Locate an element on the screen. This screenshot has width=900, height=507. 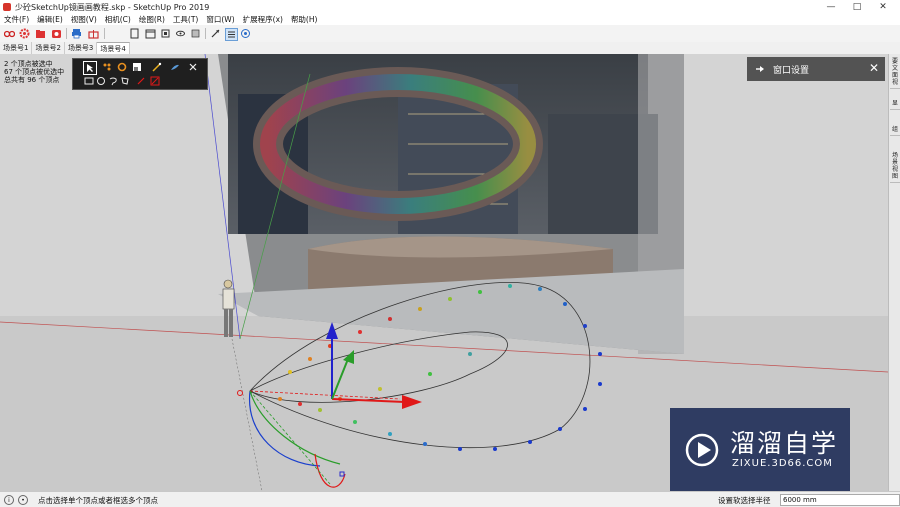
soft-selected-count: 67 个顶点被优选中 is located at coordinates (34, 72).